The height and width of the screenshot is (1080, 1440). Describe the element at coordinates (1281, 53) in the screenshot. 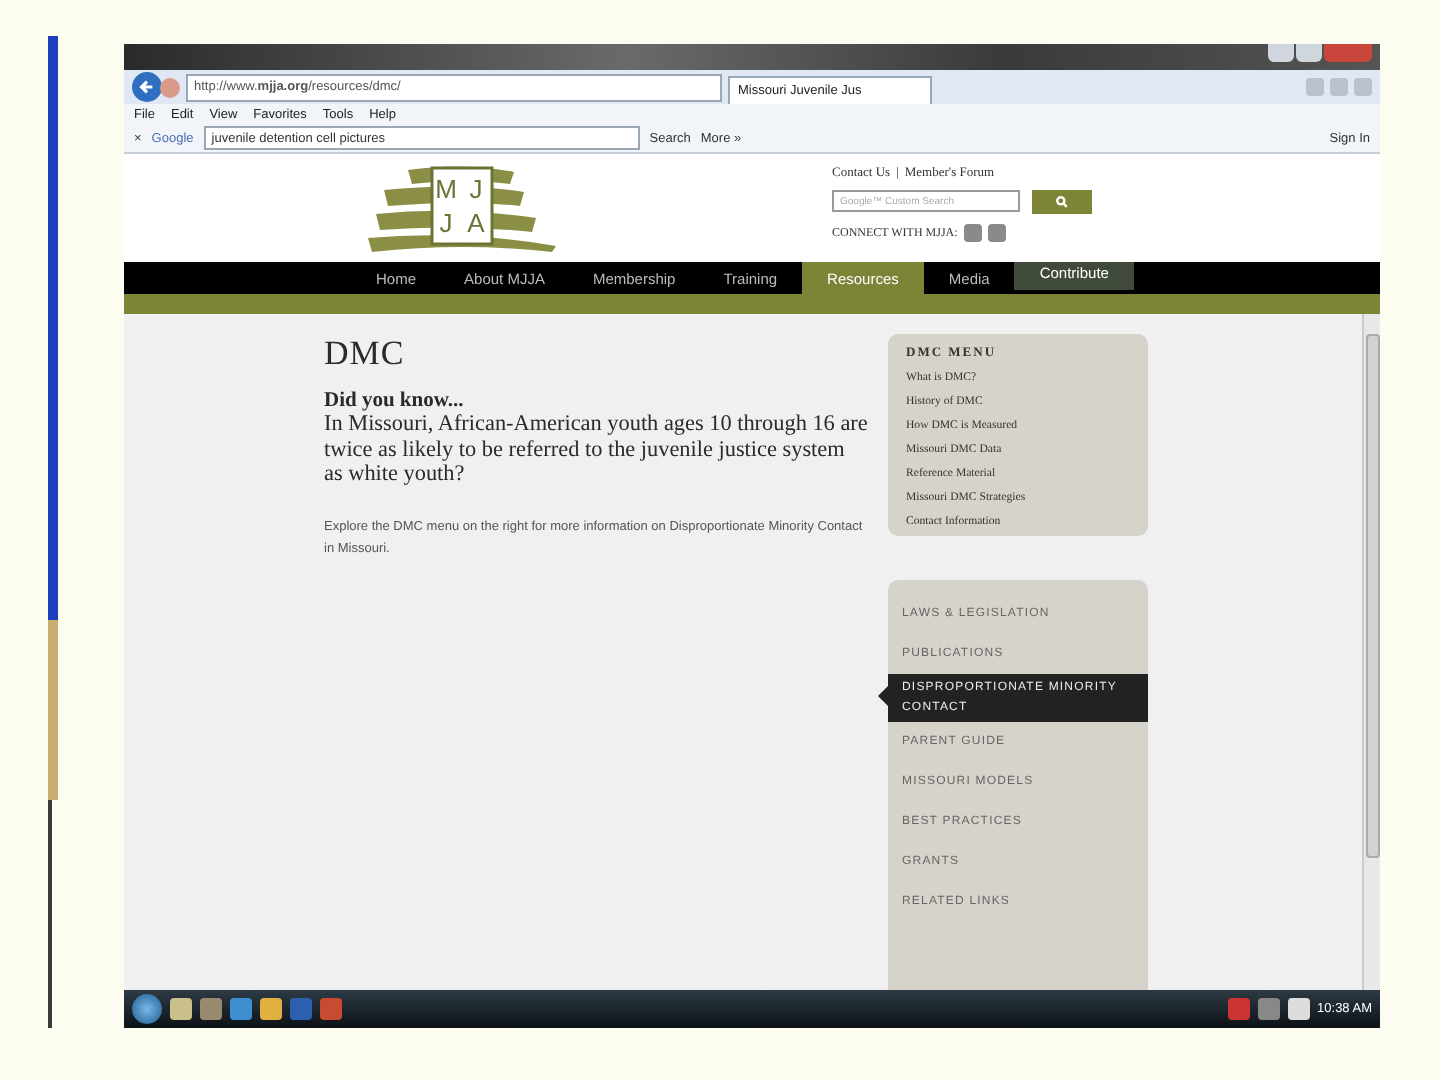

I see `minimize-button` at that location.